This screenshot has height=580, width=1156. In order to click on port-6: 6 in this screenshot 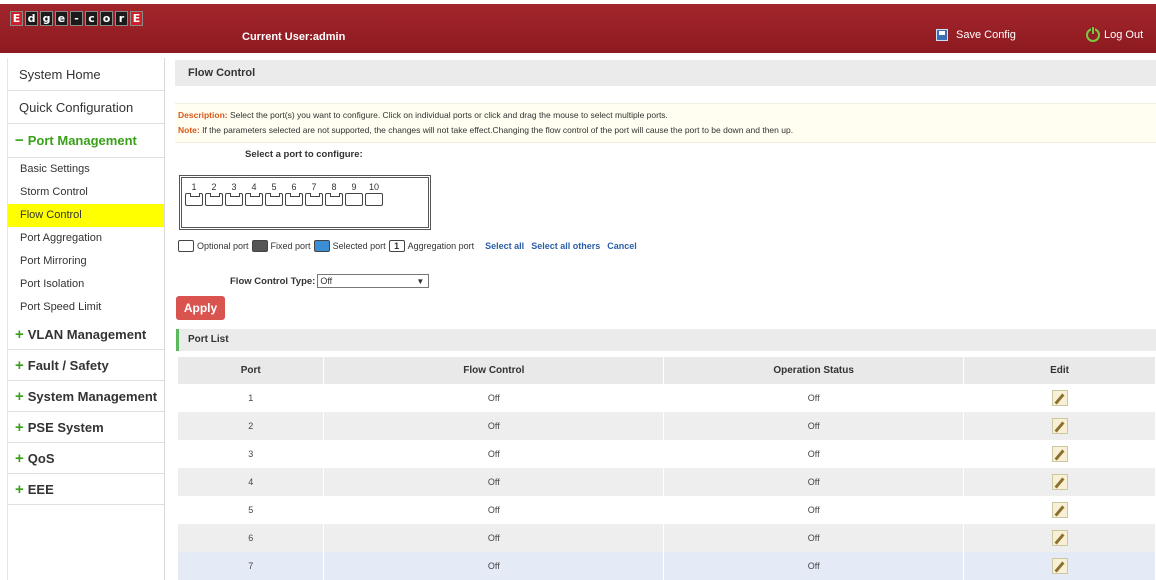, I will do `click(294, 194)`.